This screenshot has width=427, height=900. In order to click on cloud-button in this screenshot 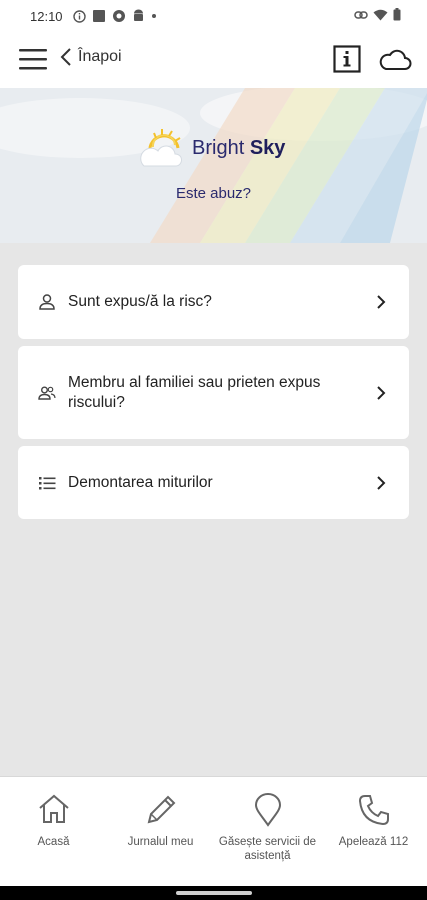, I will do `click(395, 60)`.